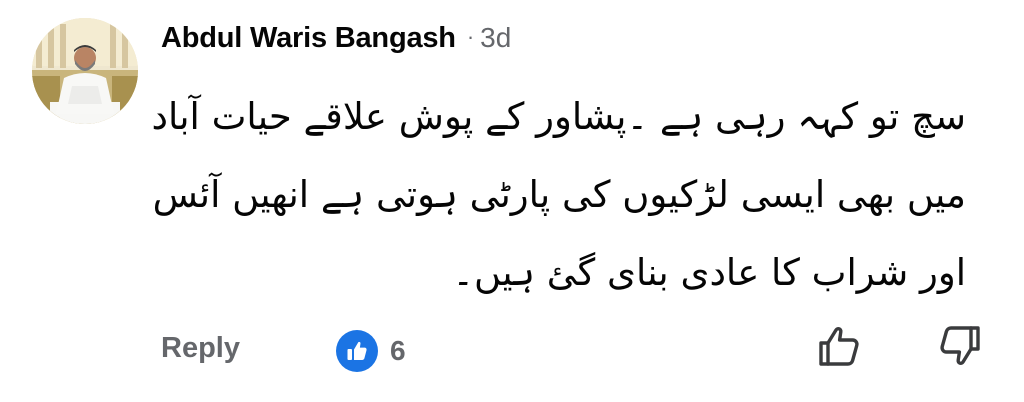 This screenshot has height=402, width=1024. What do you see at coordinates (200, 348) in the screenshot?
I see `reply-button: Reply` at bounding box center [200, 348].